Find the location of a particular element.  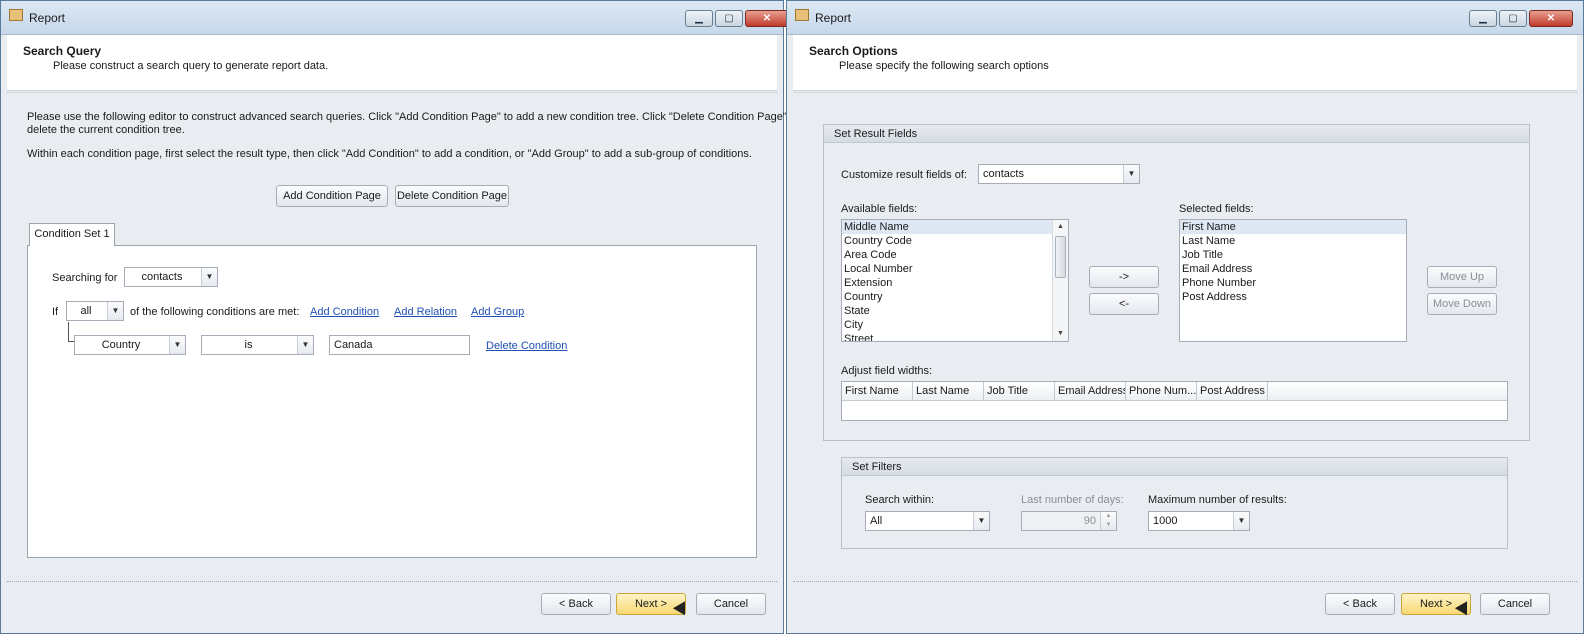

group-title: Set Filters is located at coordinates (1174, 467).